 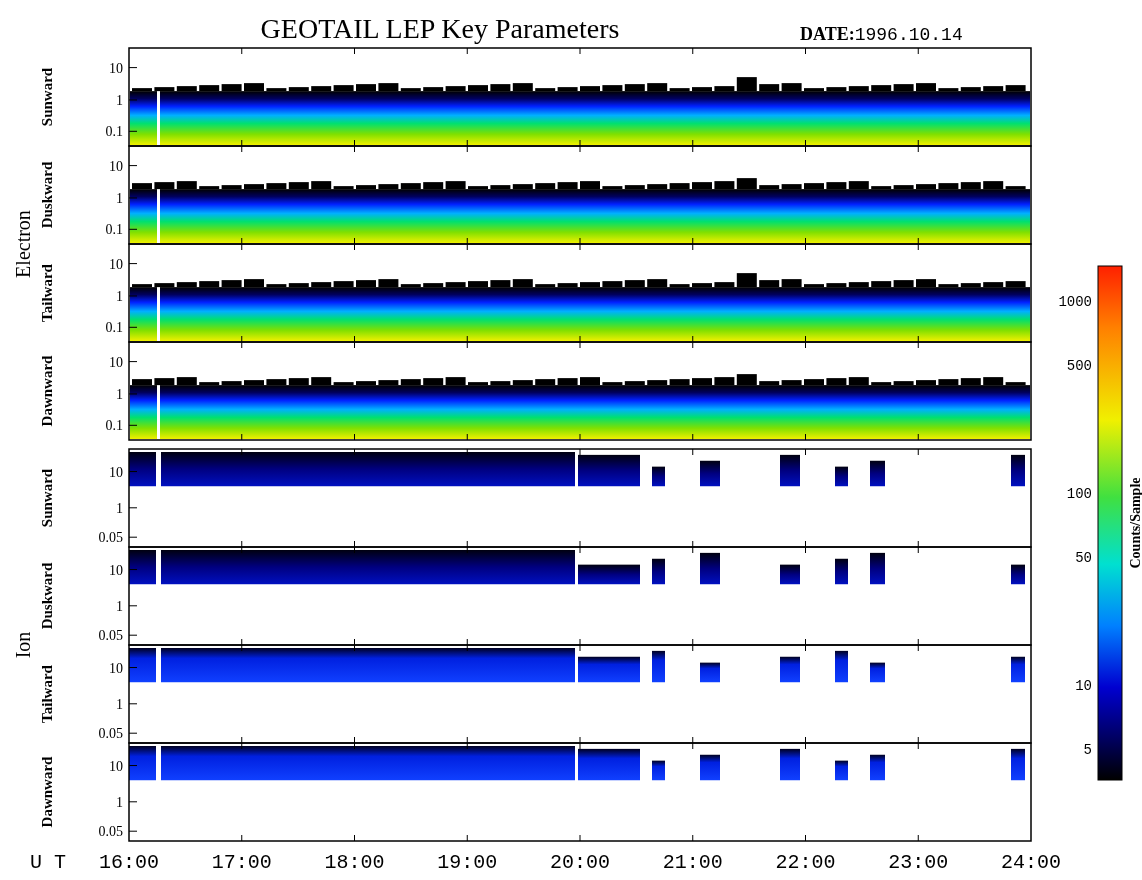 I want to click on x-tick-label: 16:00, so click(x=129, y=862).